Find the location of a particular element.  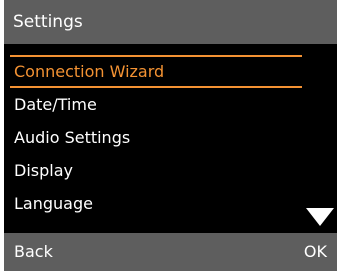

menu-item-connection-wizard: Connection Wizard is located at coordinates (170, 71).